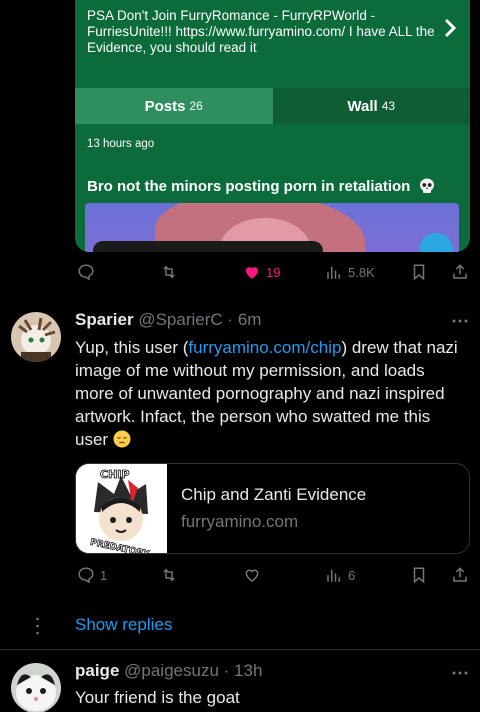 The width and height of the screenshot is (480, 712). Describe the element at coordinates (362, 106) in the screenshot. I see `tab-wall-label: Wall` at that location.